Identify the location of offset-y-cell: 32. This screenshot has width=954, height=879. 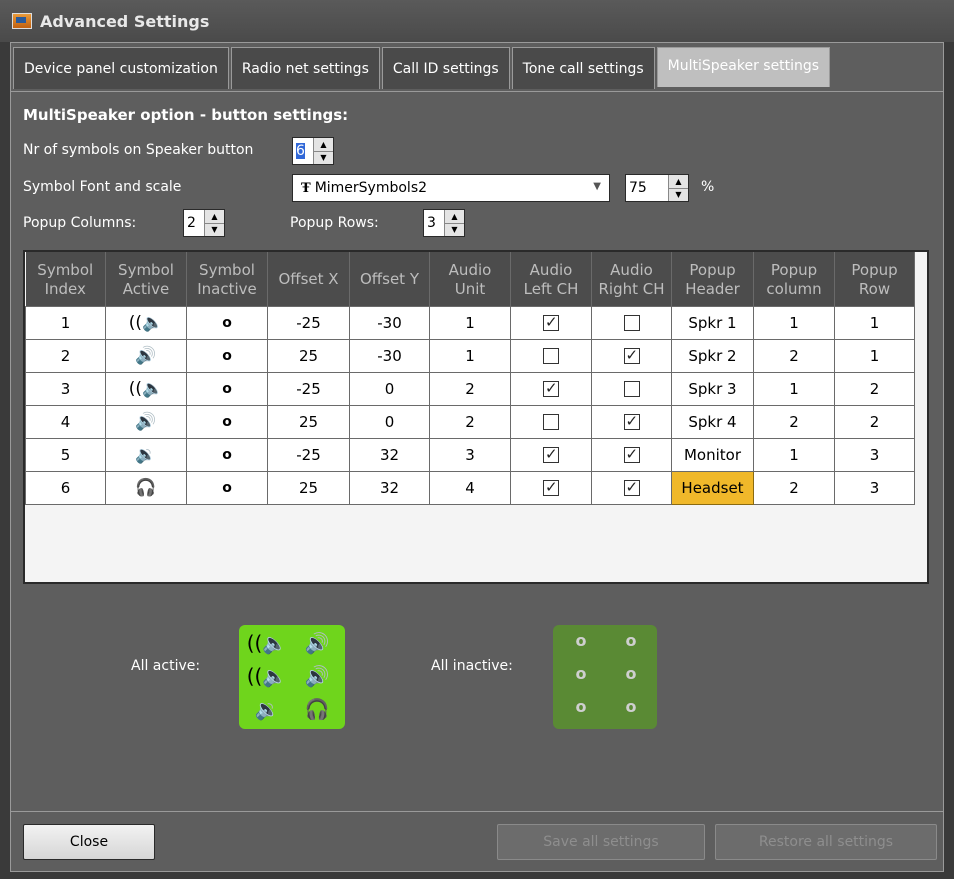
(389, 454).